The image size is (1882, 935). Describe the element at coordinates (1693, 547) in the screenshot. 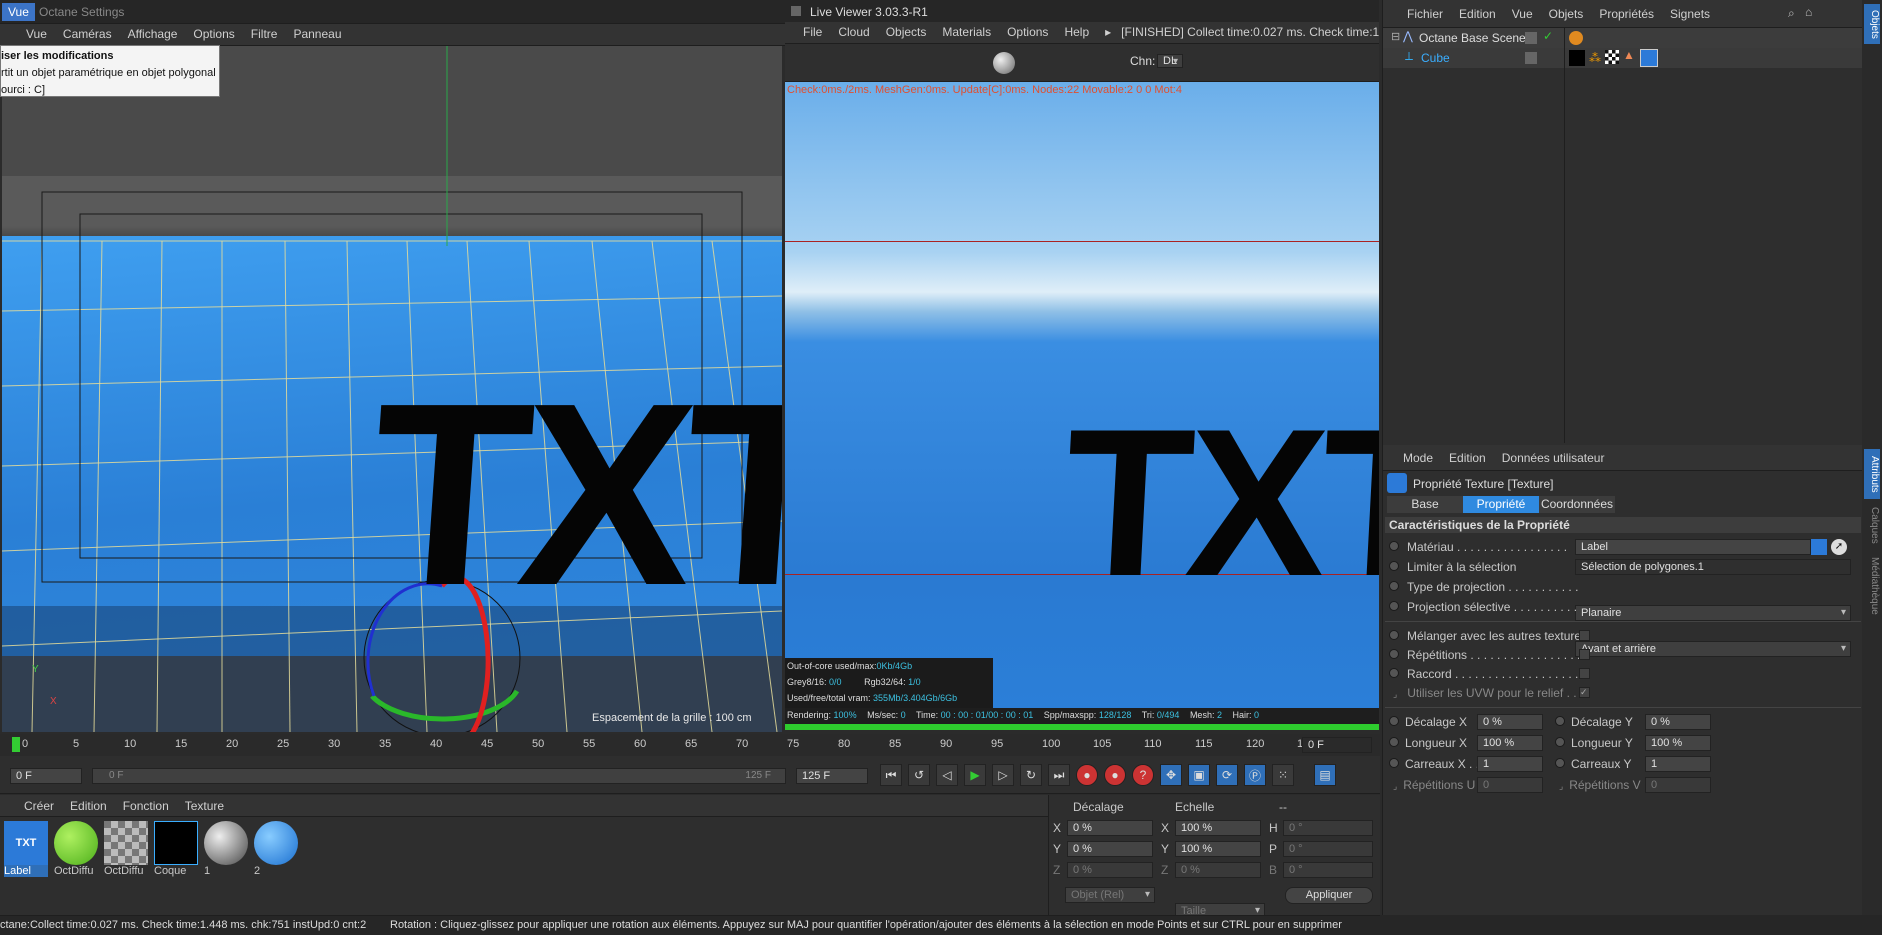

I see `materiau-field: Label` at that location.